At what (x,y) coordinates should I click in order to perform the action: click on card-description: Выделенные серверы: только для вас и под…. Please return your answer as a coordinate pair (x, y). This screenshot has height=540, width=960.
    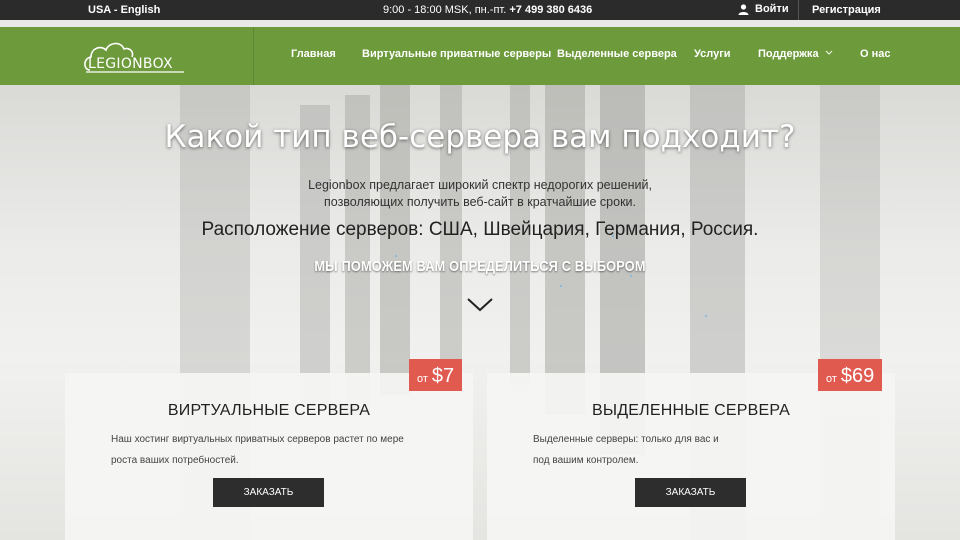
    Looking at the image, I should click on (688, 450).